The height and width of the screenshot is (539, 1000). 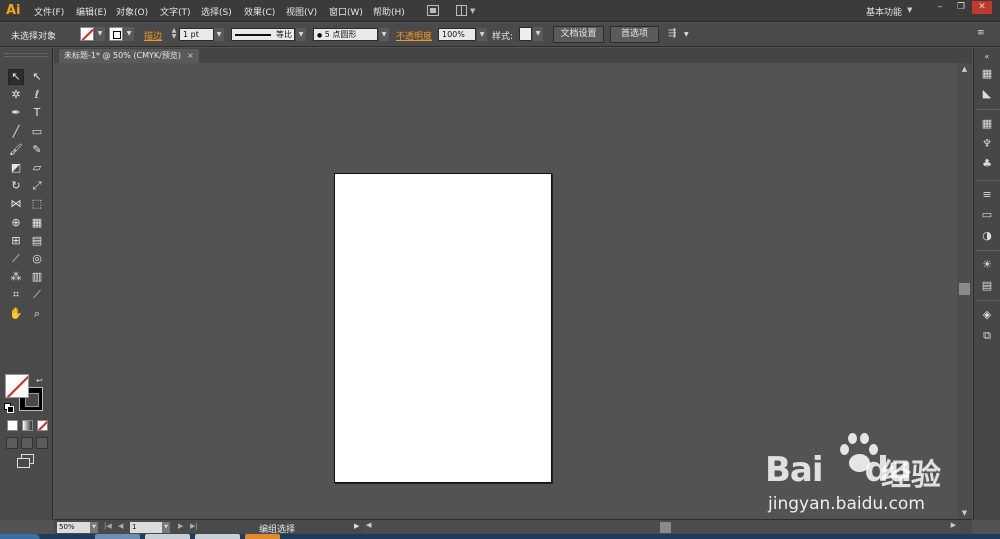 I want to click on stroke-weight-spinner: ▲ ▼, so click(x=174, y=34).